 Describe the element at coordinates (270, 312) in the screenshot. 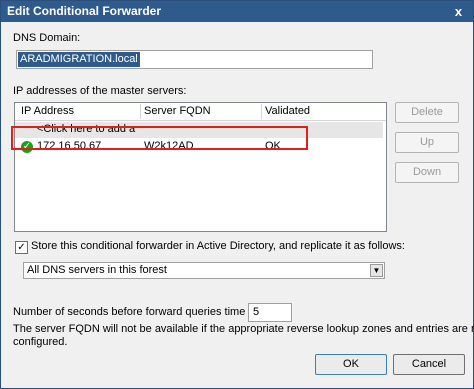

I see `timeout-input: 5` at that location.